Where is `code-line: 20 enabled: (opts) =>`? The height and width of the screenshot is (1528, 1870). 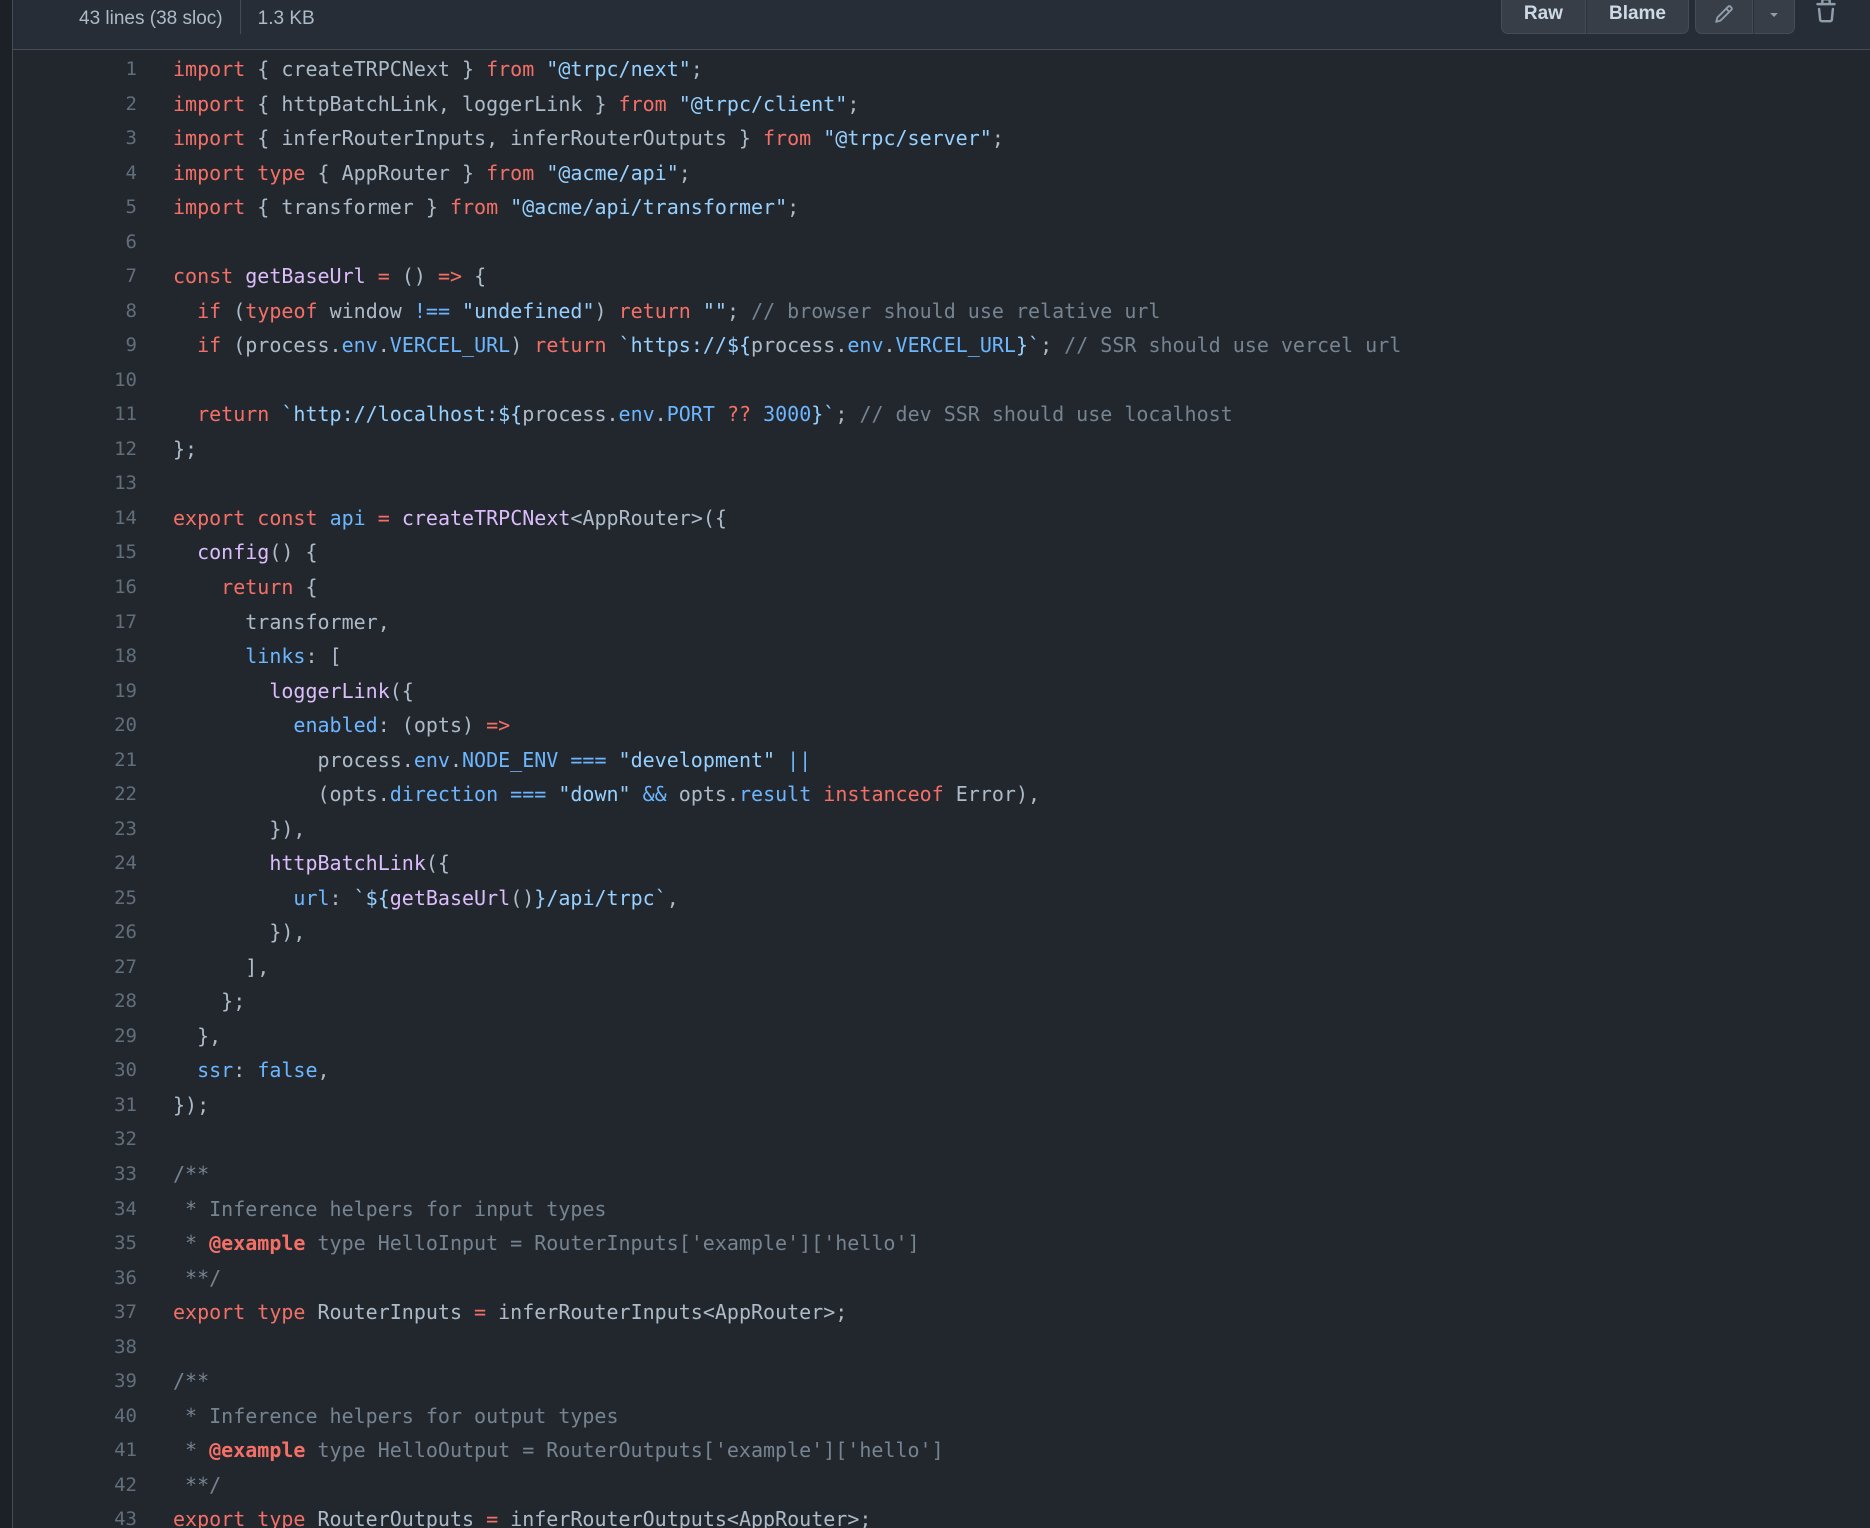
code-line: 20 enabled: (opts) => is located at coordinates (941, 725).